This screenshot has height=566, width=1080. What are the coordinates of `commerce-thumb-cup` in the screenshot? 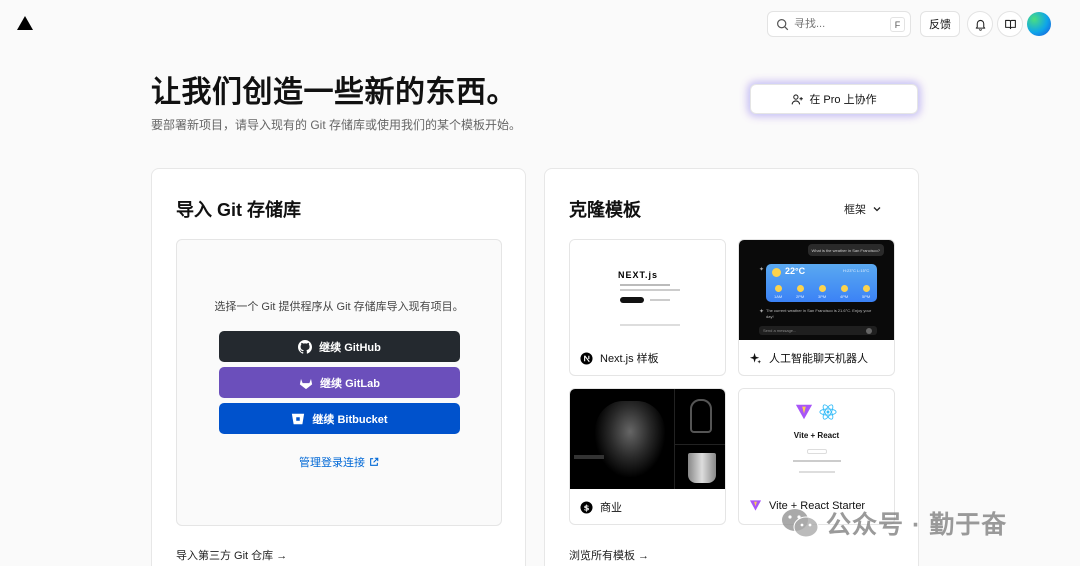 It's located at (702, 468).